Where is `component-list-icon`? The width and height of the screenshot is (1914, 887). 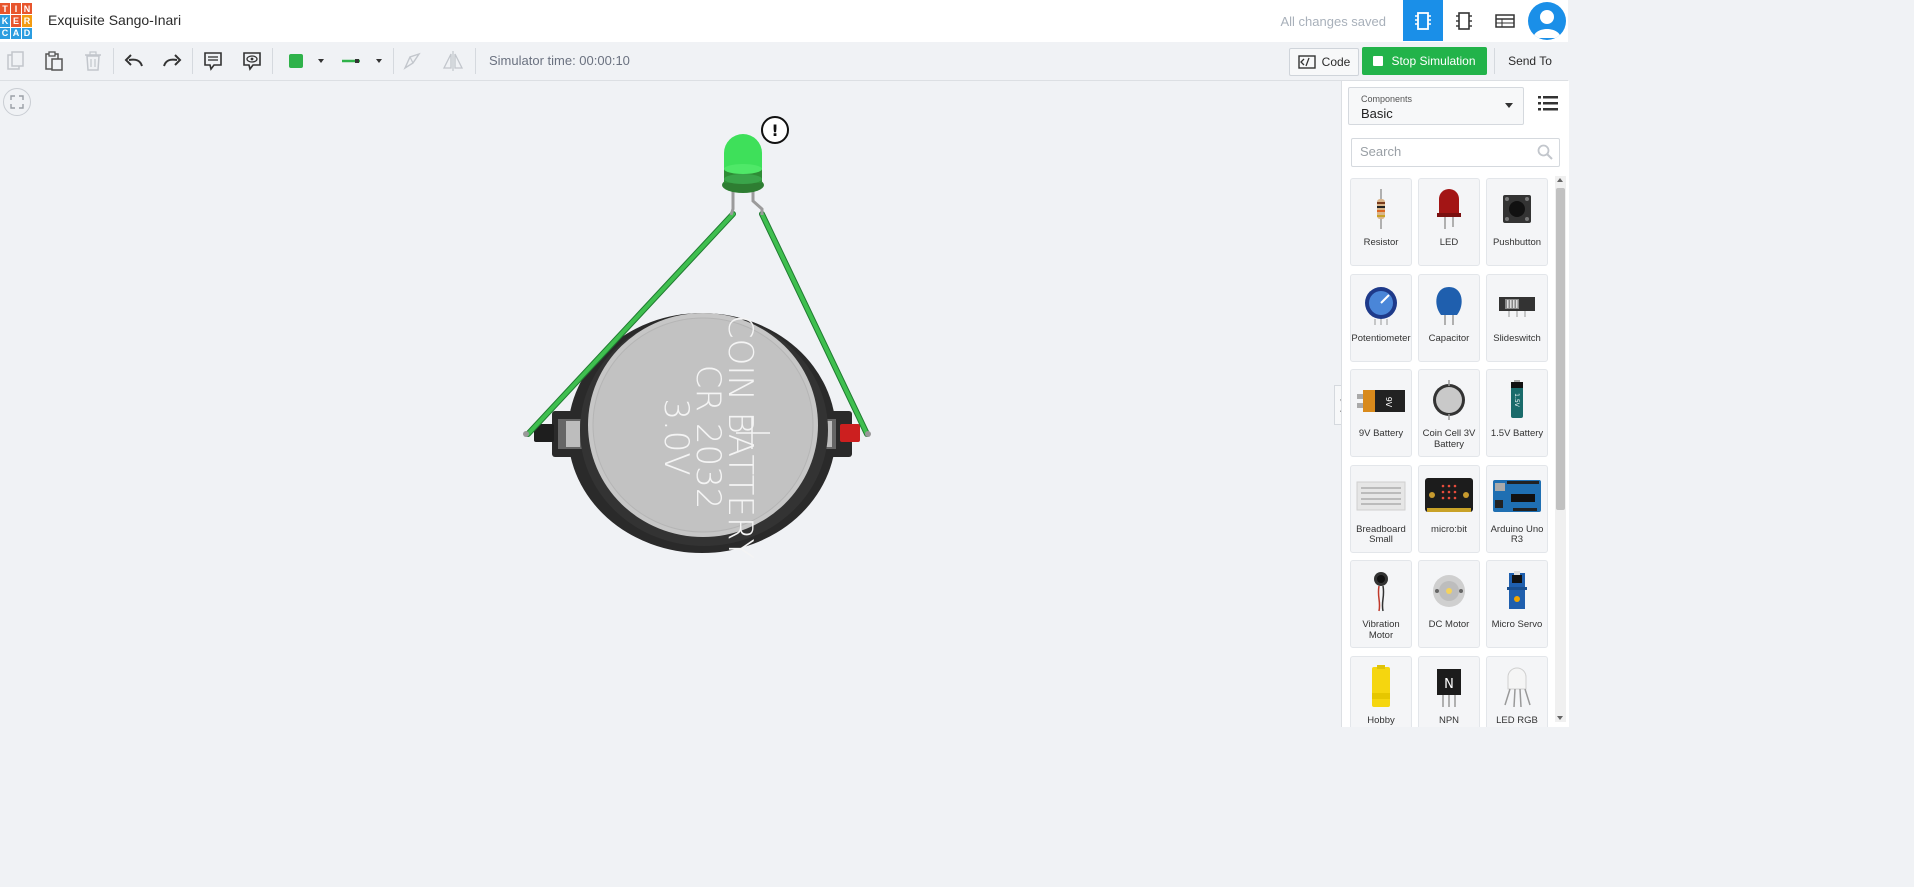 component-list-icon is located at coordinates (1505, 20).